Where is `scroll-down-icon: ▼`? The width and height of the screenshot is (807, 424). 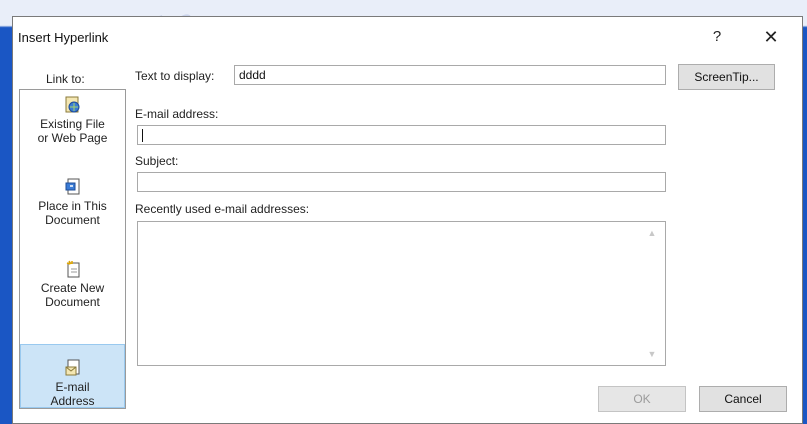 scroll-down-icon: ▼ is located at coordinates (652, 354).